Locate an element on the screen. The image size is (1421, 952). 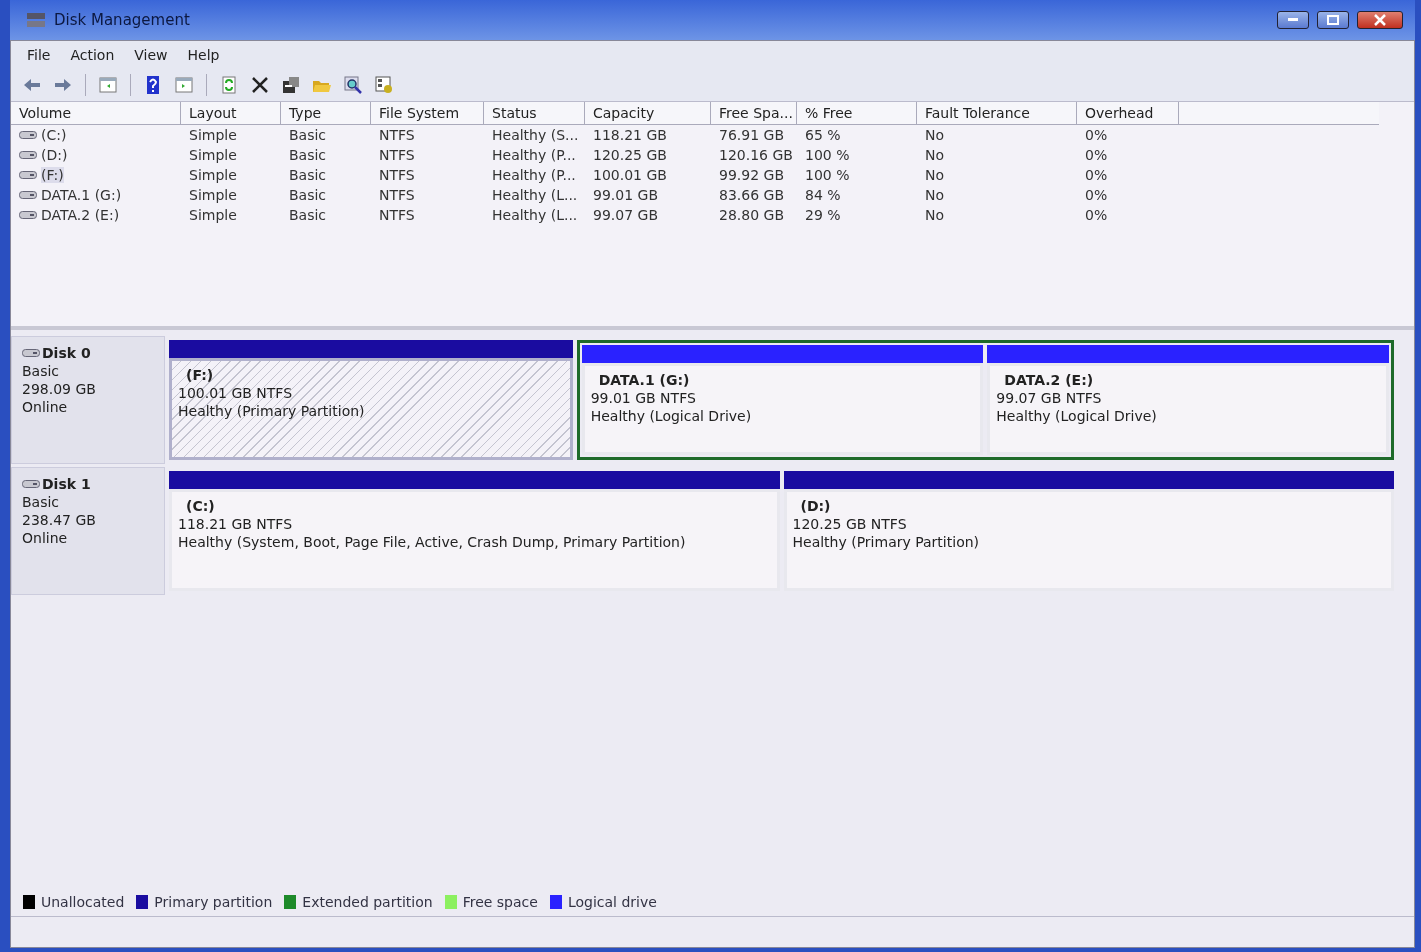
column-header: Volume is located at coordinates (96, 113).